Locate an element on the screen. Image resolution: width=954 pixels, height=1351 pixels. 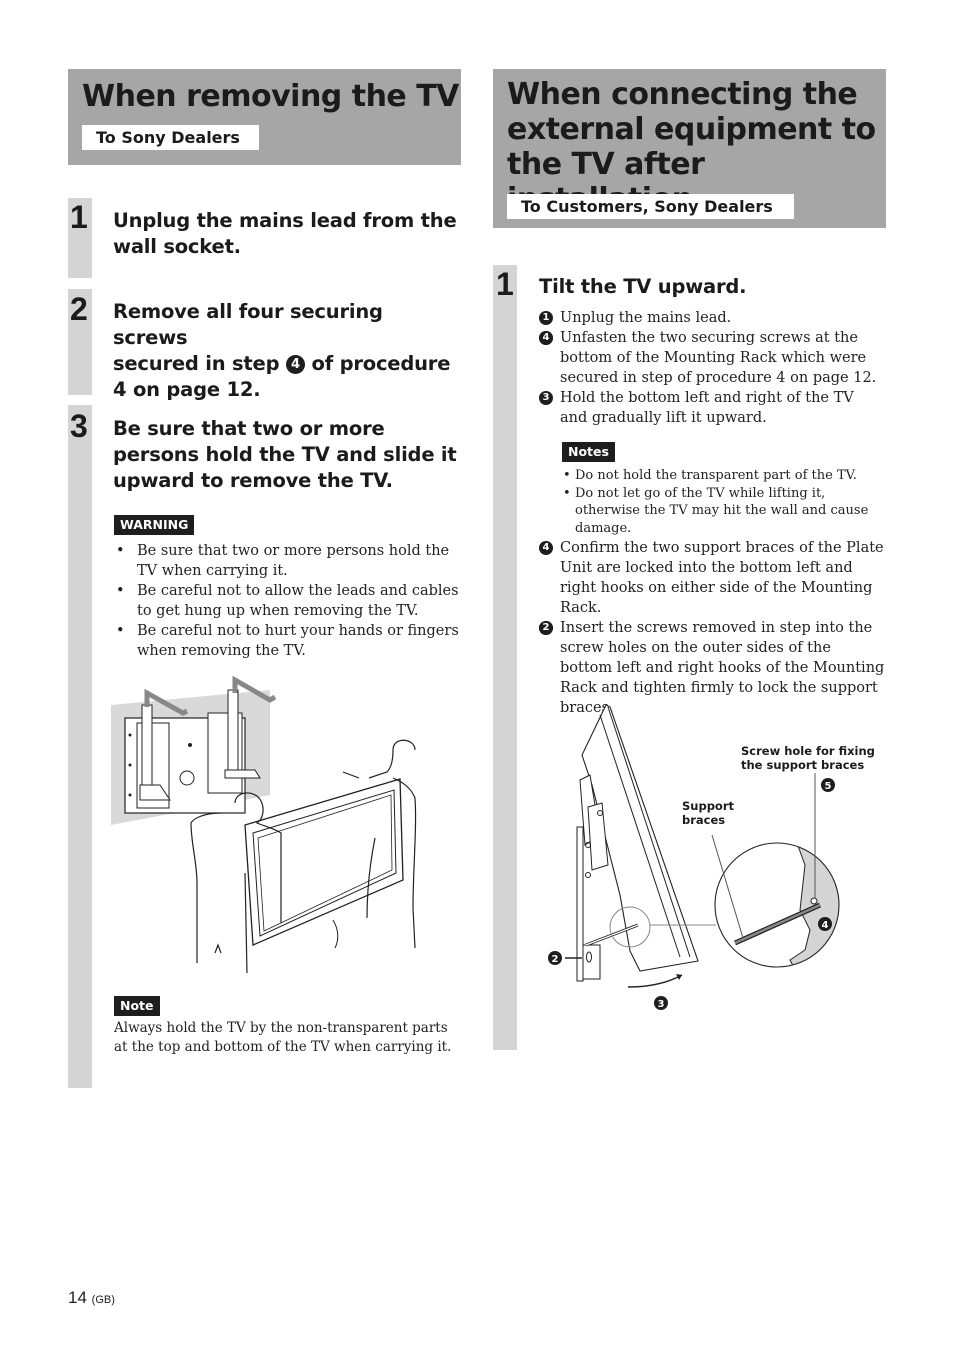
step-3-number: 3 is located at coordinates (79, 426).